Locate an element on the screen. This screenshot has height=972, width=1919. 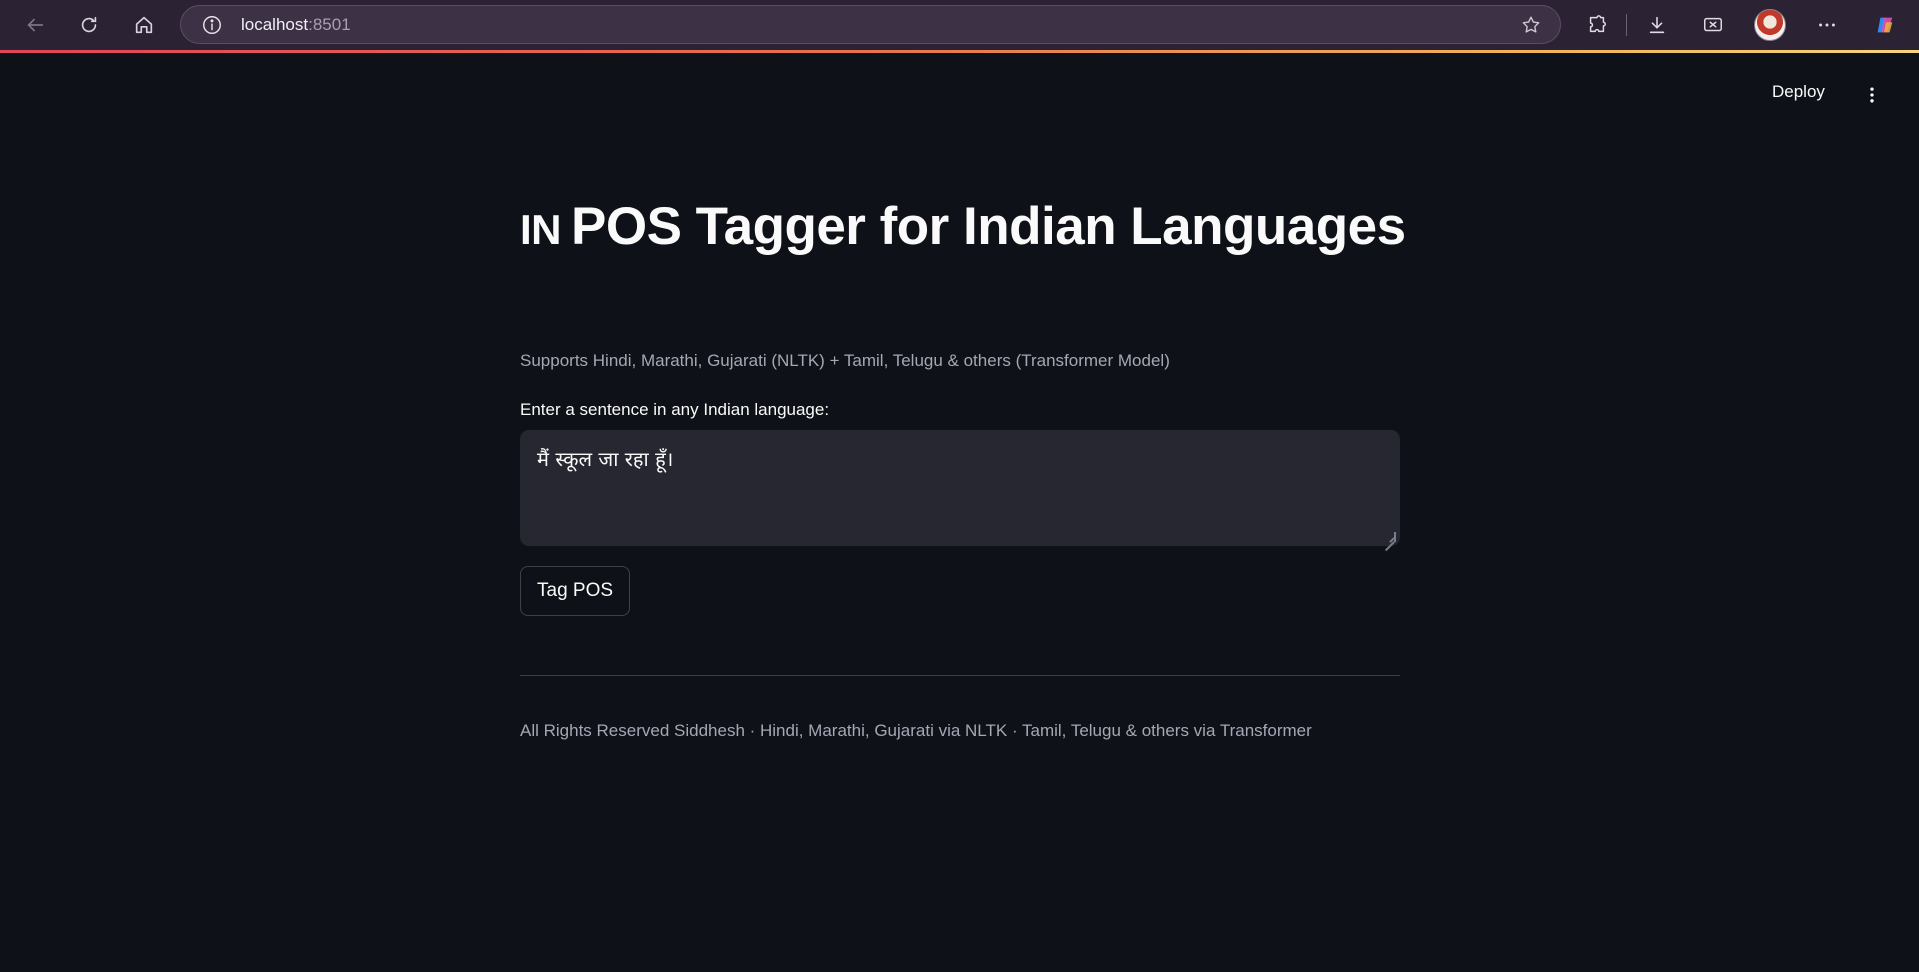
back-button is located at coordinates (35, 25).